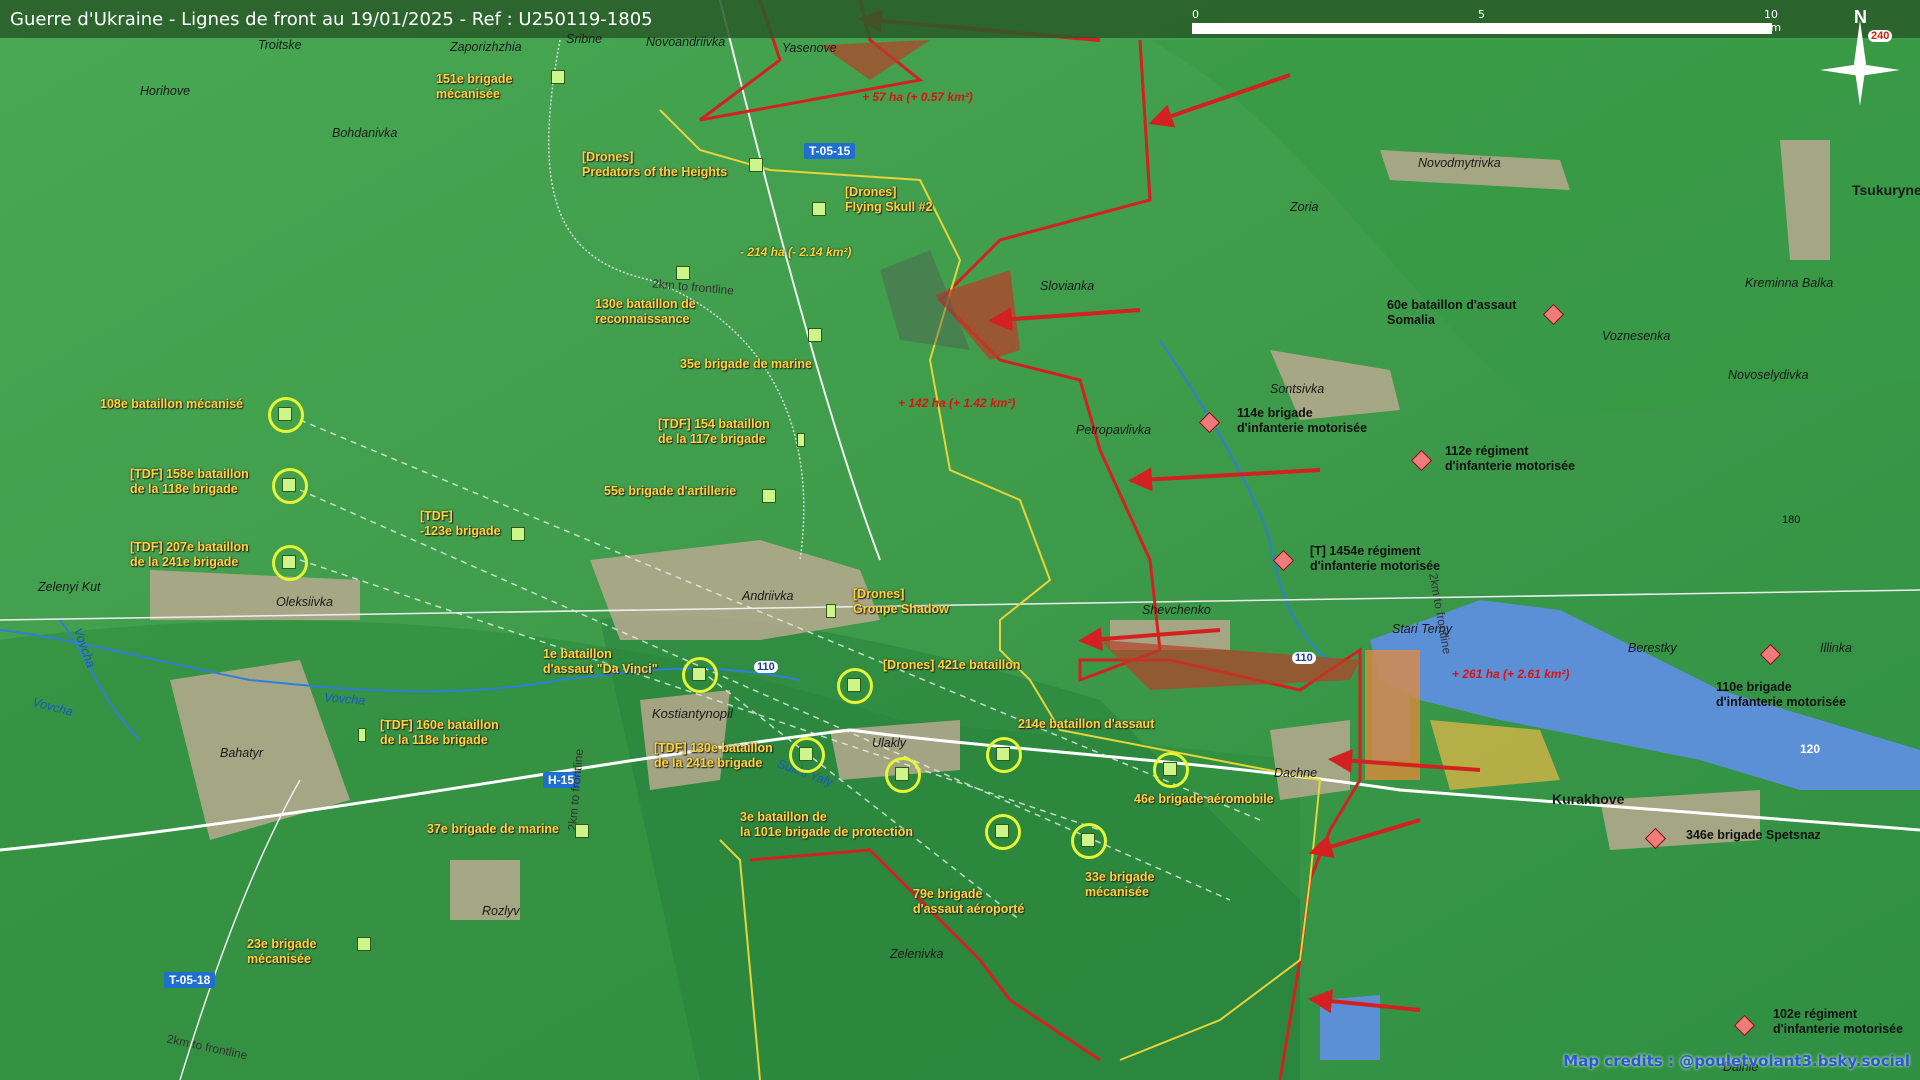  Describe the element at coordinates (806, 754) in the screenshot. I see `ua-unit-tdf130-icon` at that location.